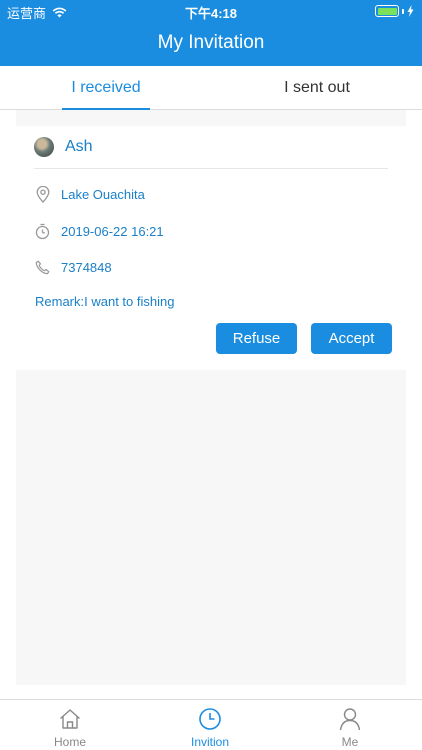  I want to click on tab-i-sent-out: I sent out, so click(317, 88).